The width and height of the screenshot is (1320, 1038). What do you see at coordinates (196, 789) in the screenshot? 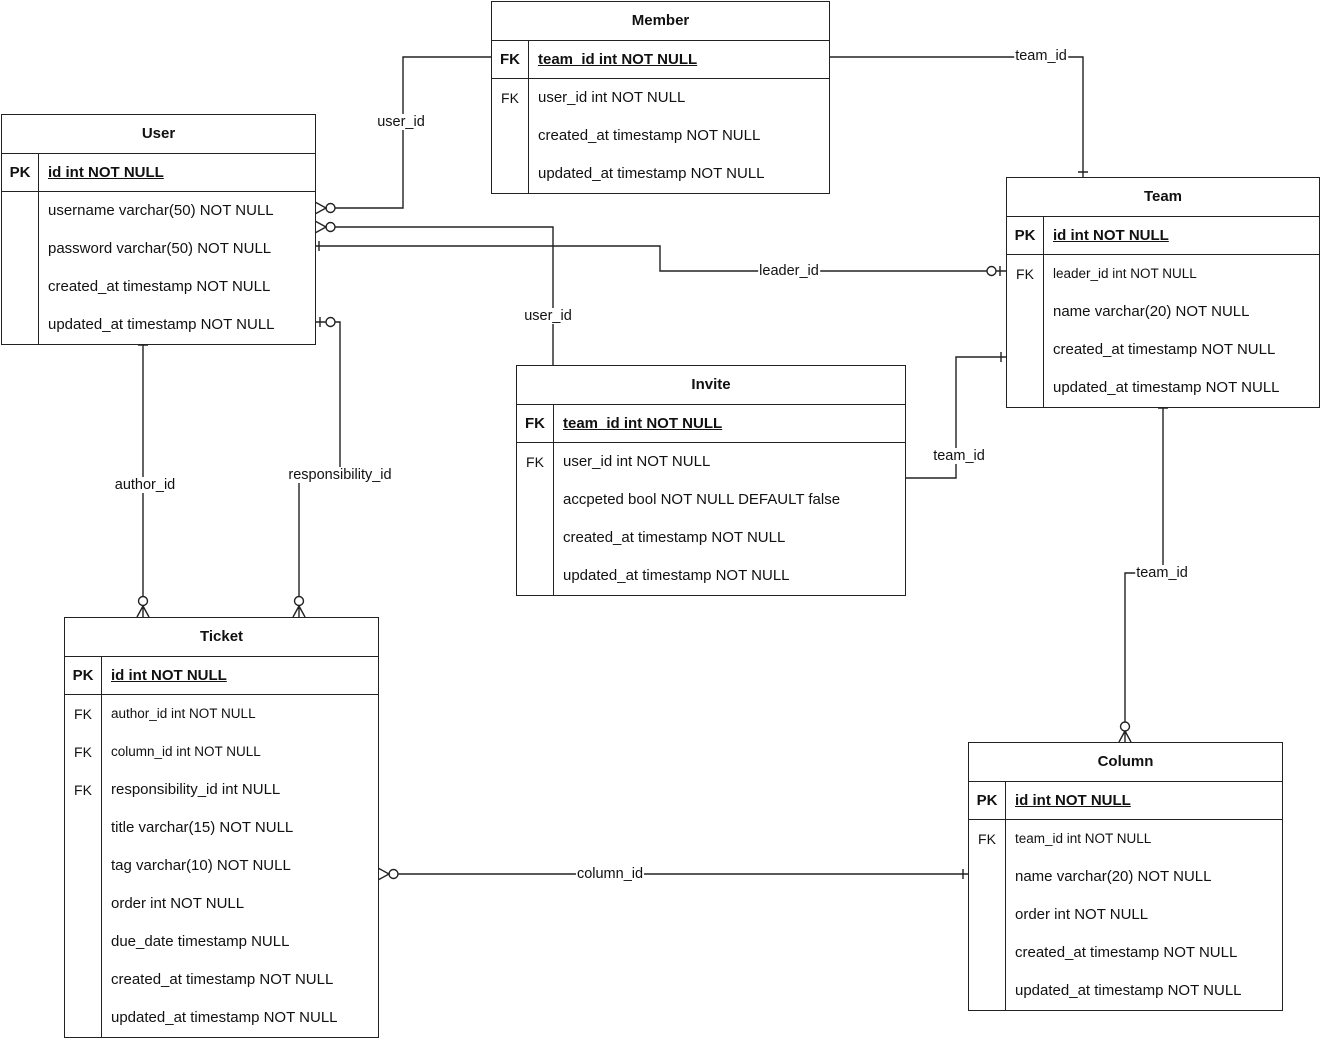
I see `field-text: responsibility_id int NULL` at bounding box center [196, 789].